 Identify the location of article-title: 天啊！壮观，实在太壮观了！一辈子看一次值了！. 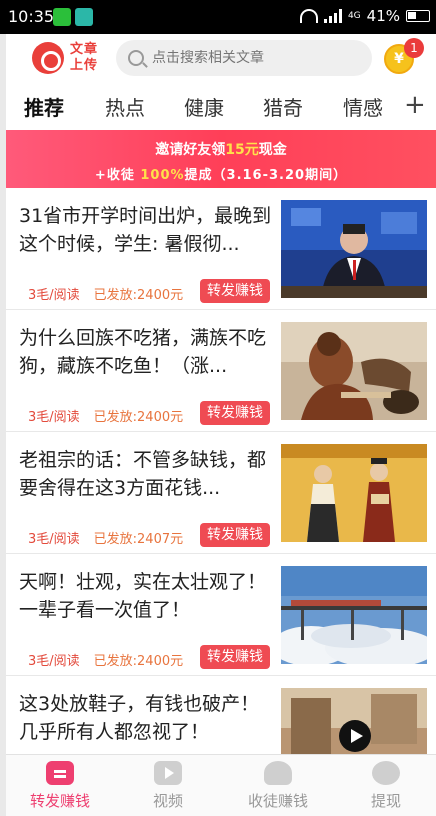
(146, 596).